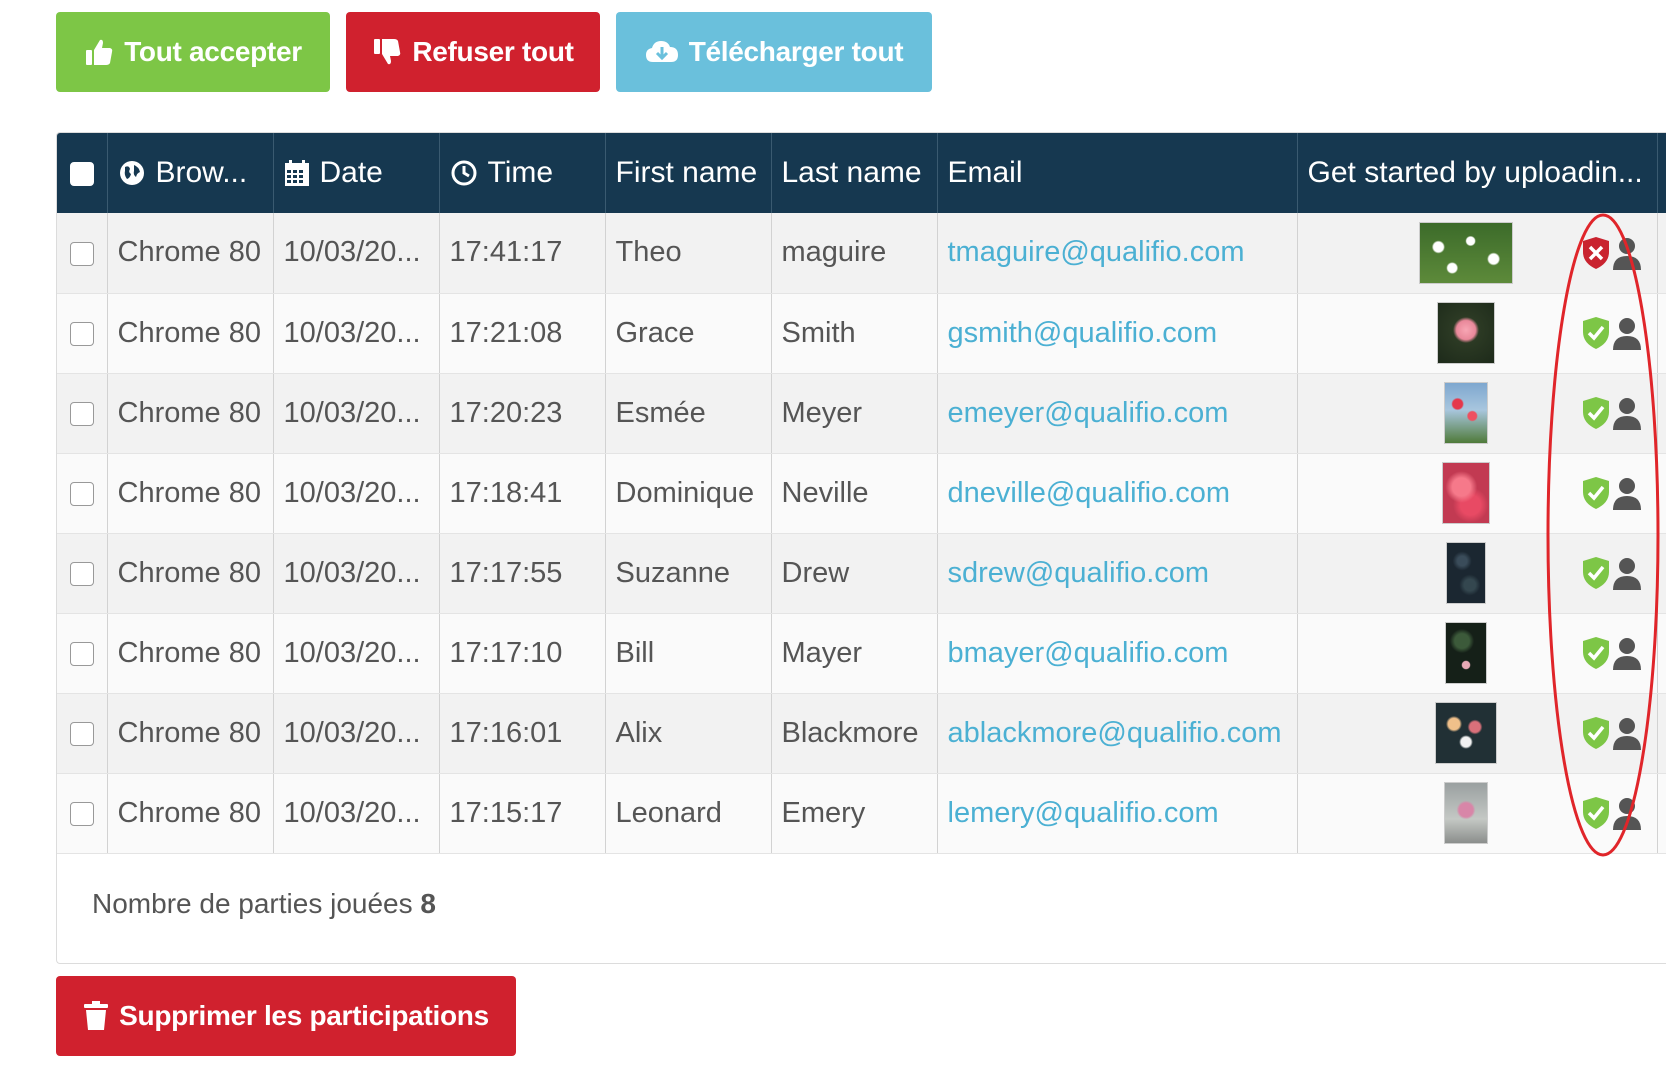 Image resolution: width=1666 pixels, height=1068 pixels. What do you see at coordinates (522, 333) in the screenshot?
I see `time-cell: 17:21:08` at bounding box center [522, 333].